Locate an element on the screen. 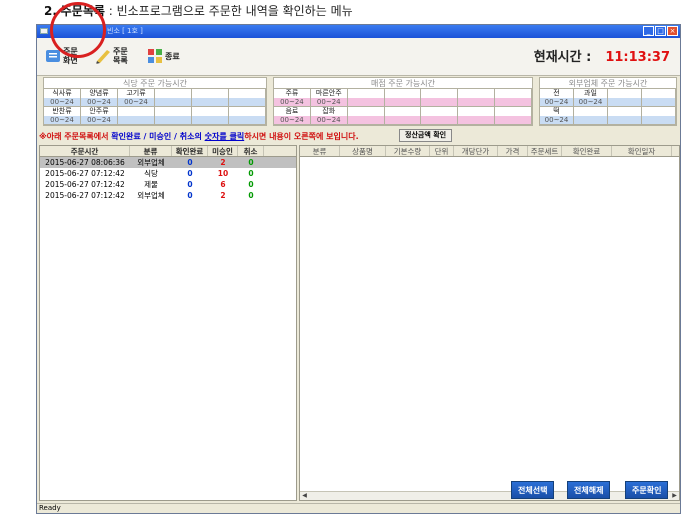 Image resolution: width=683 pixels, height=514 pixels. category-name: 과일 is located at coordinates (591, 93).